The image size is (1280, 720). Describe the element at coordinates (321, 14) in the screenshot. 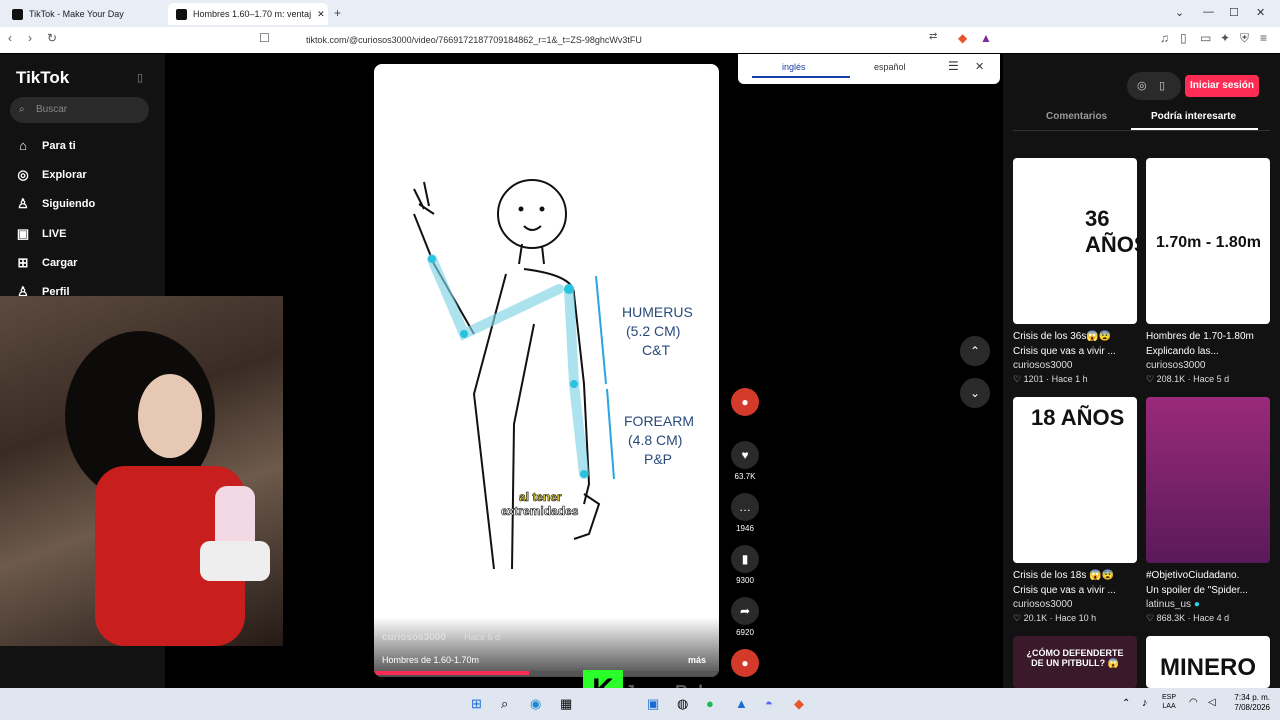

I see `close-tab-icon: ✕` at that location.